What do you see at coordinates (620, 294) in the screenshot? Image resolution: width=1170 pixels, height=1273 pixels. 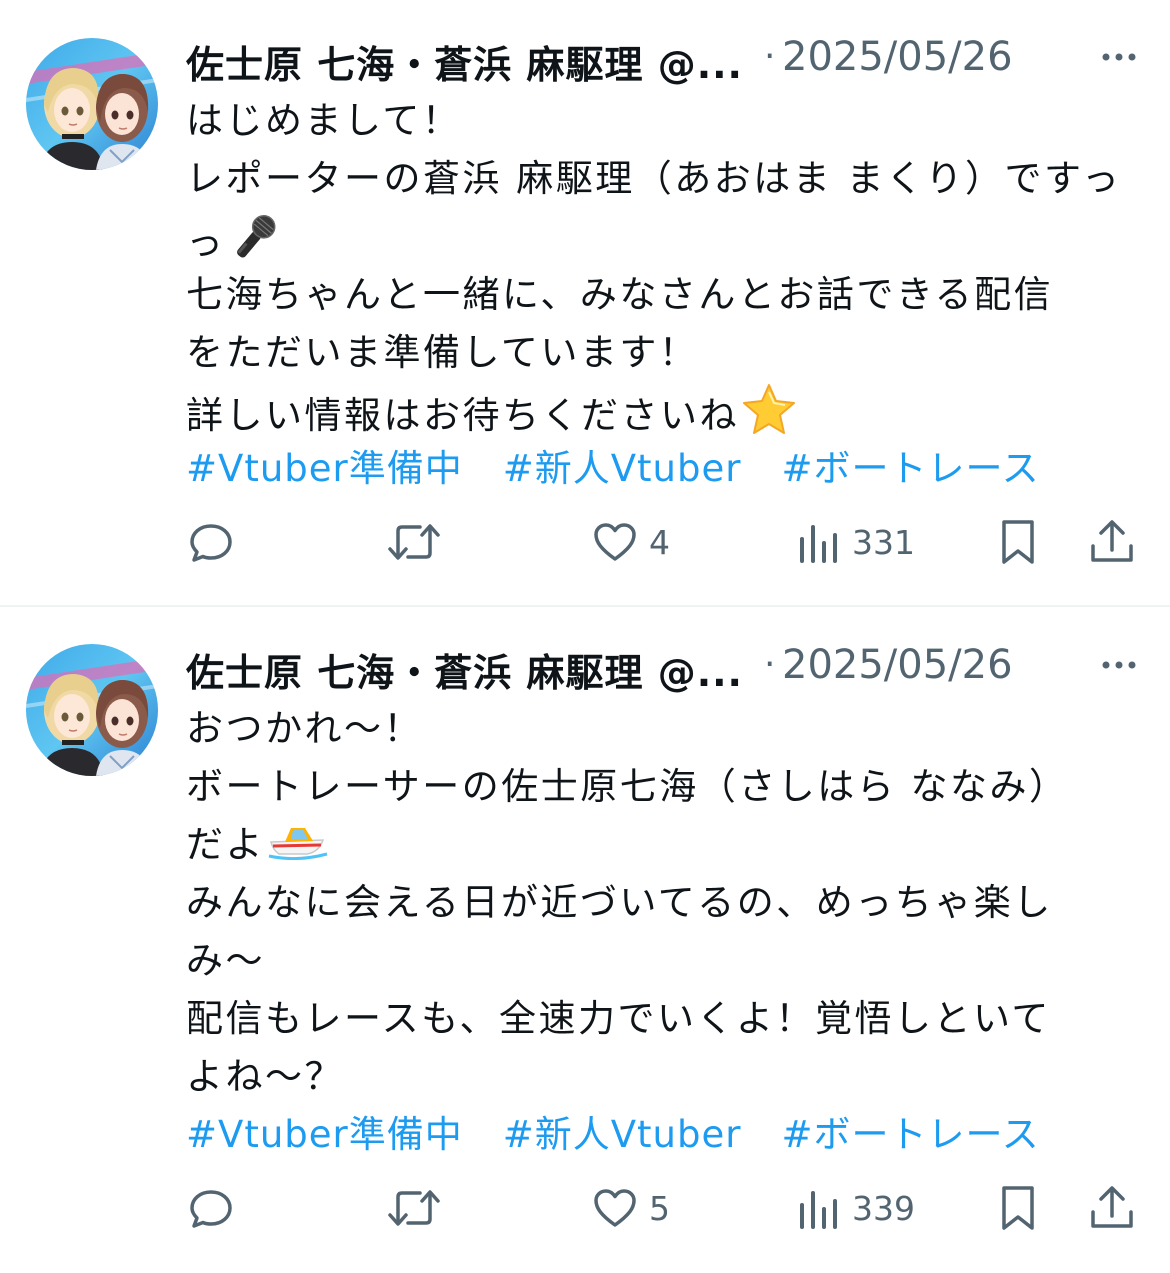 I see `tweet-line: 七海ちゃんと一緒に、みなさんとお話できる配信` at bounding box center [620, 294].